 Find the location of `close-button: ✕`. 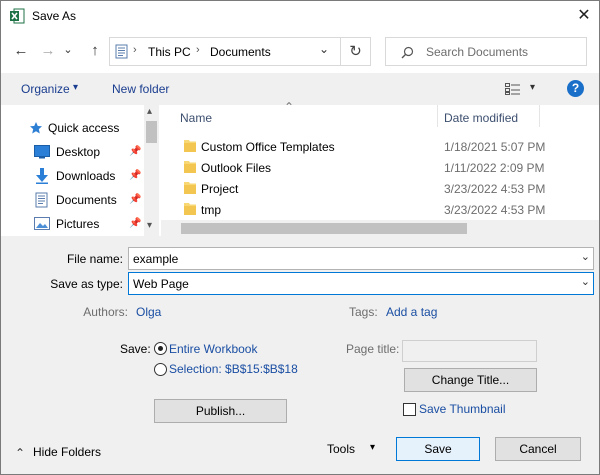

close-button: ✕ is located at coordinates (584, 16).